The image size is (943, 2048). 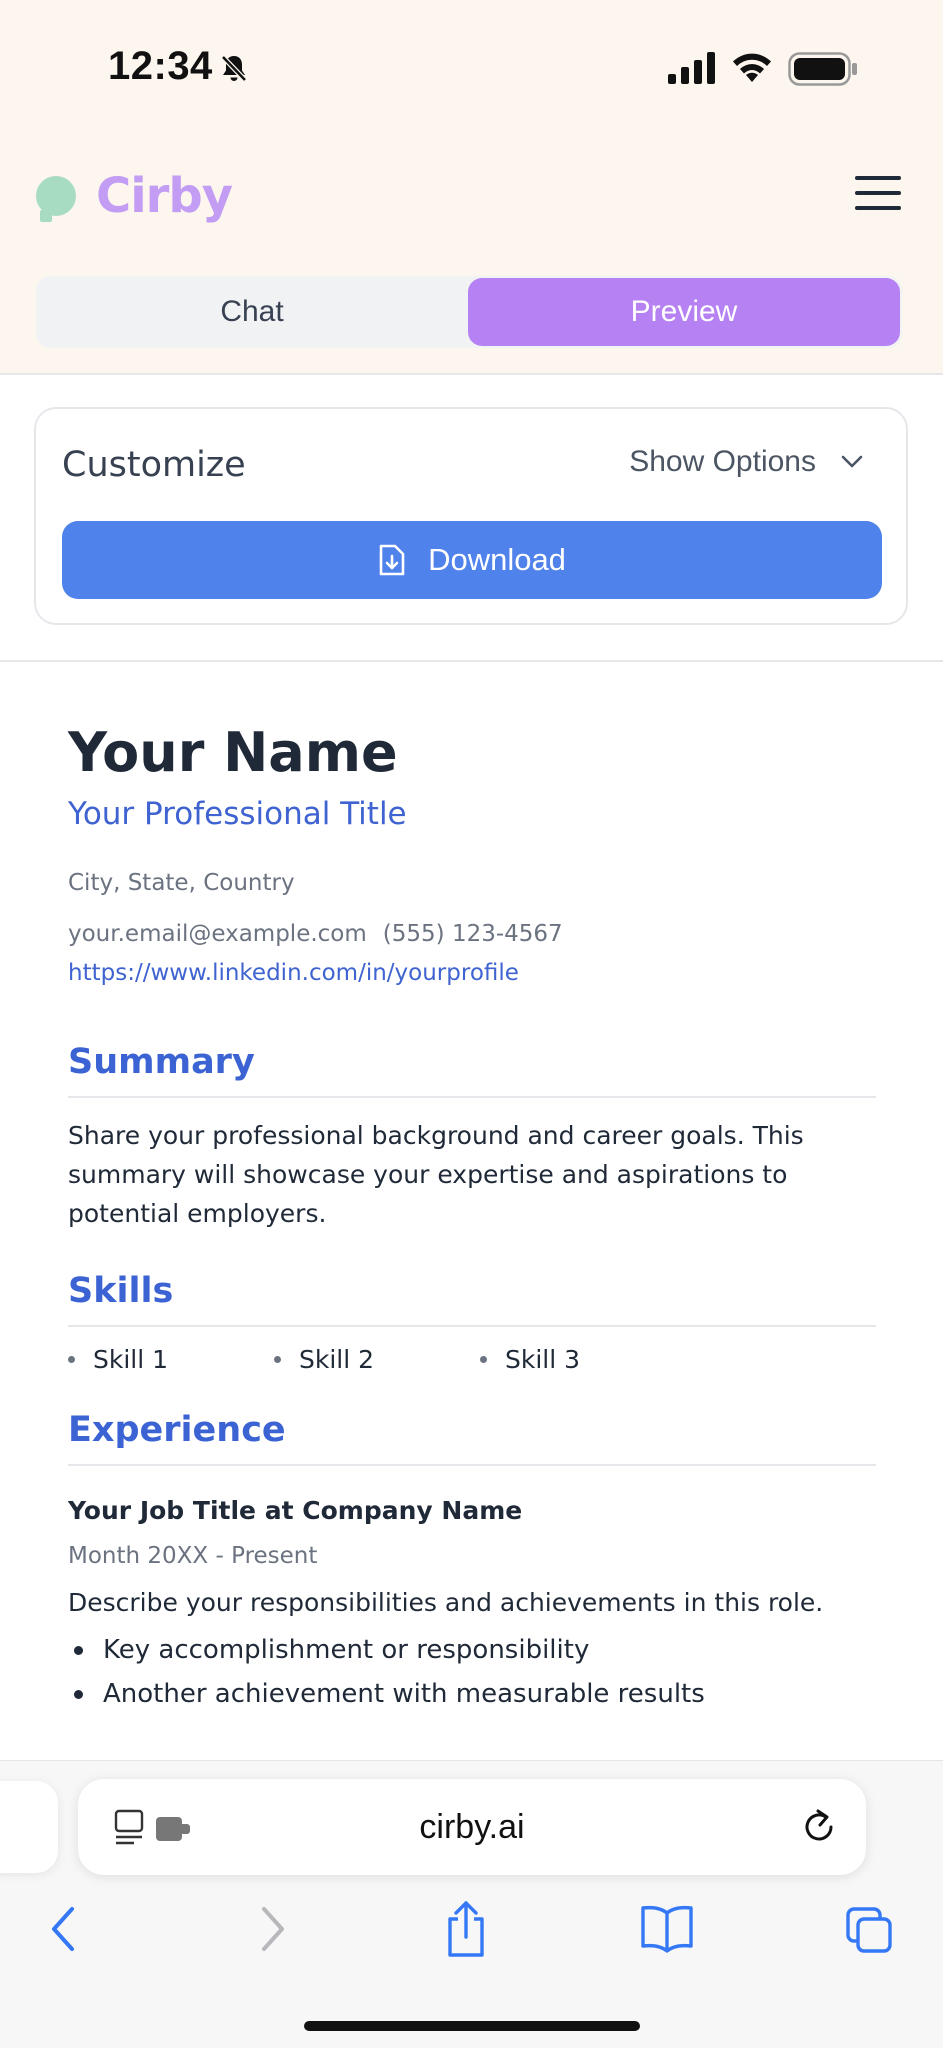 I want to click on status-bar: 12:34, so click(x=471, y=70).